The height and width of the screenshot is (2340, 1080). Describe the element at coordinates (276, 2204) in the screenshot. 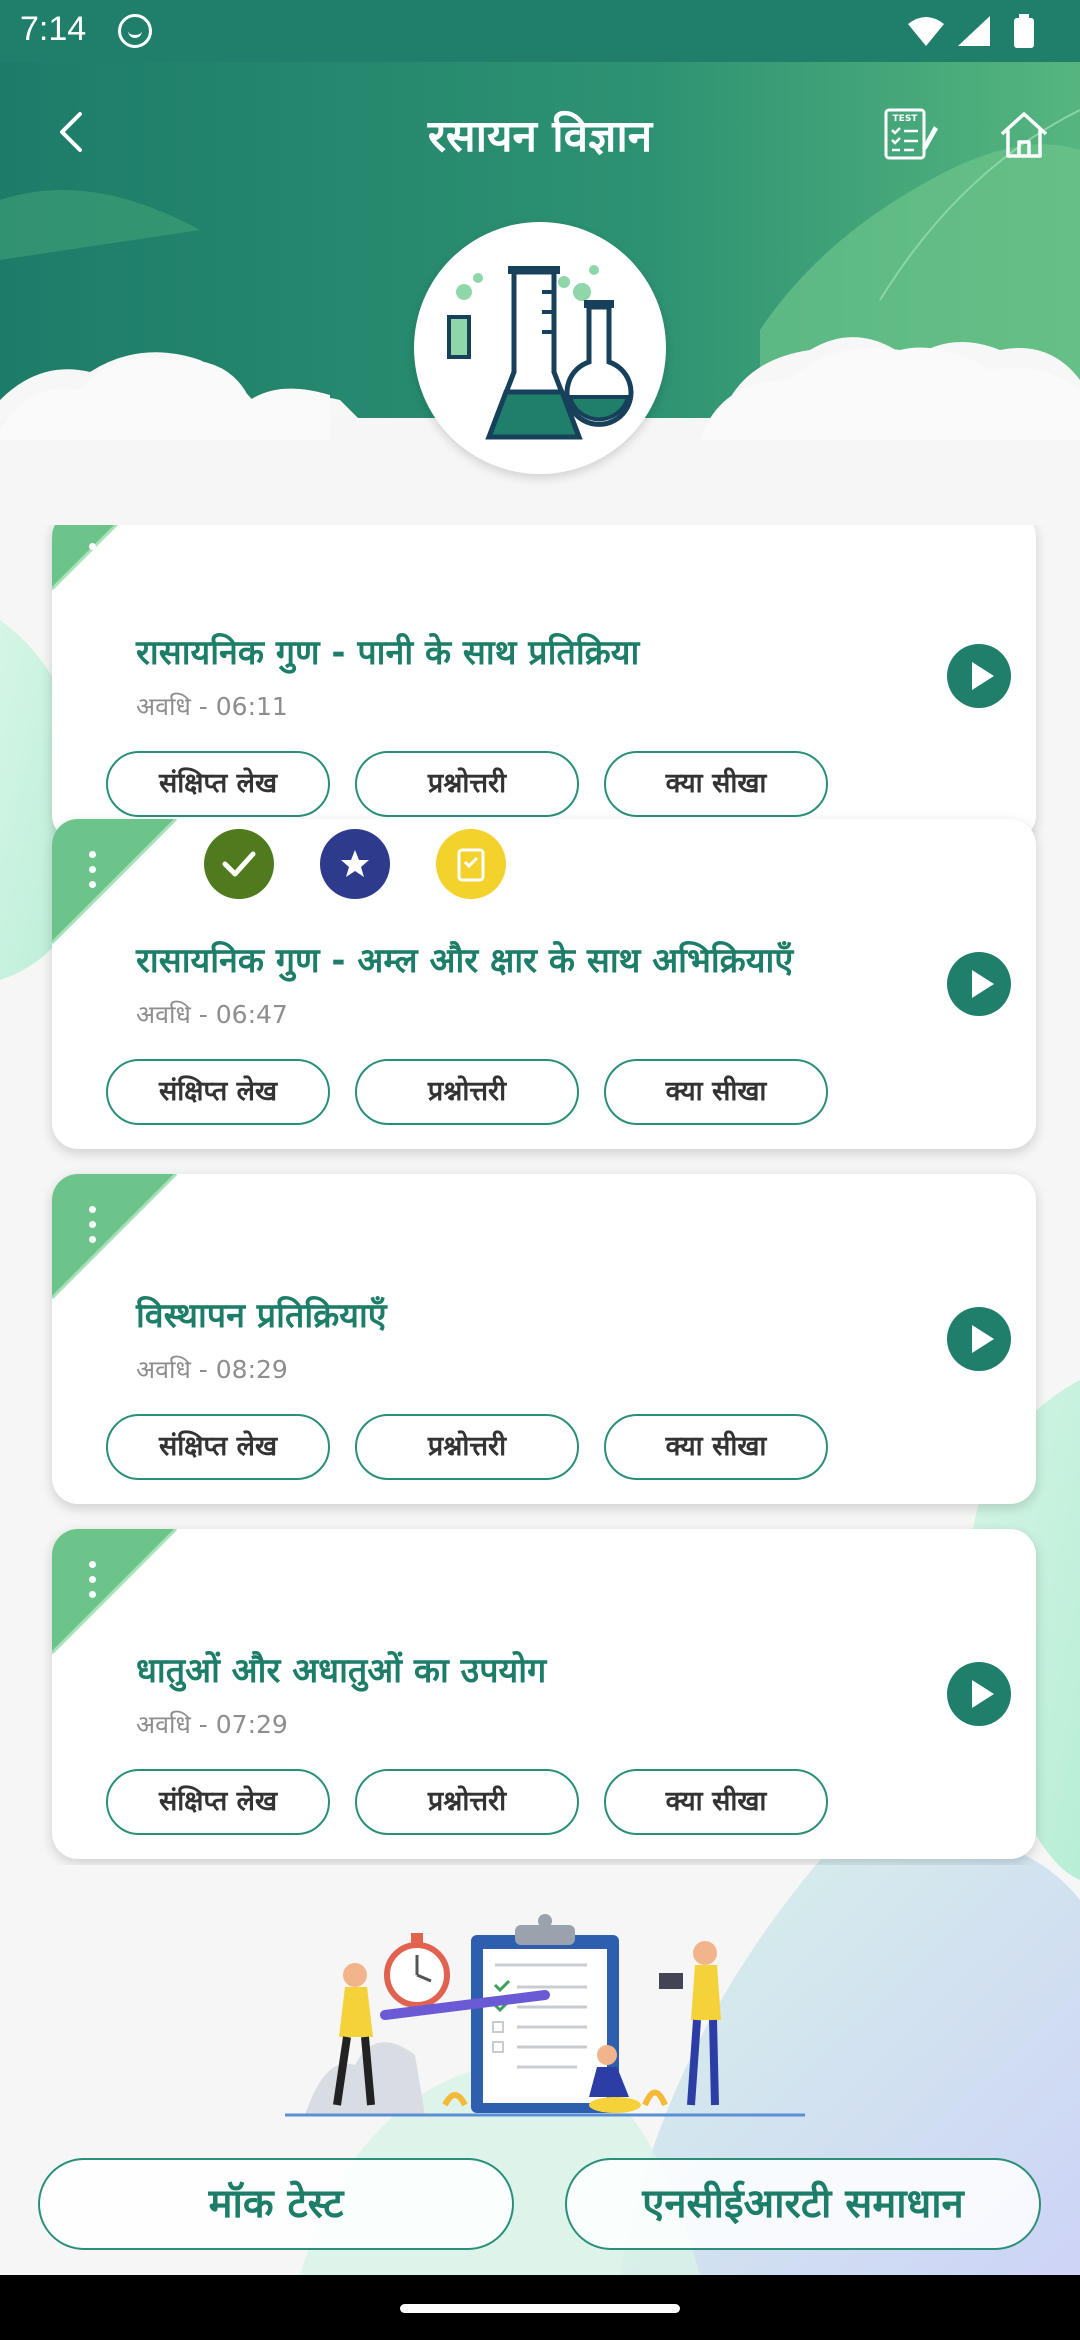

I see `mock-test-button: मॉक टेस्ट` at that location.